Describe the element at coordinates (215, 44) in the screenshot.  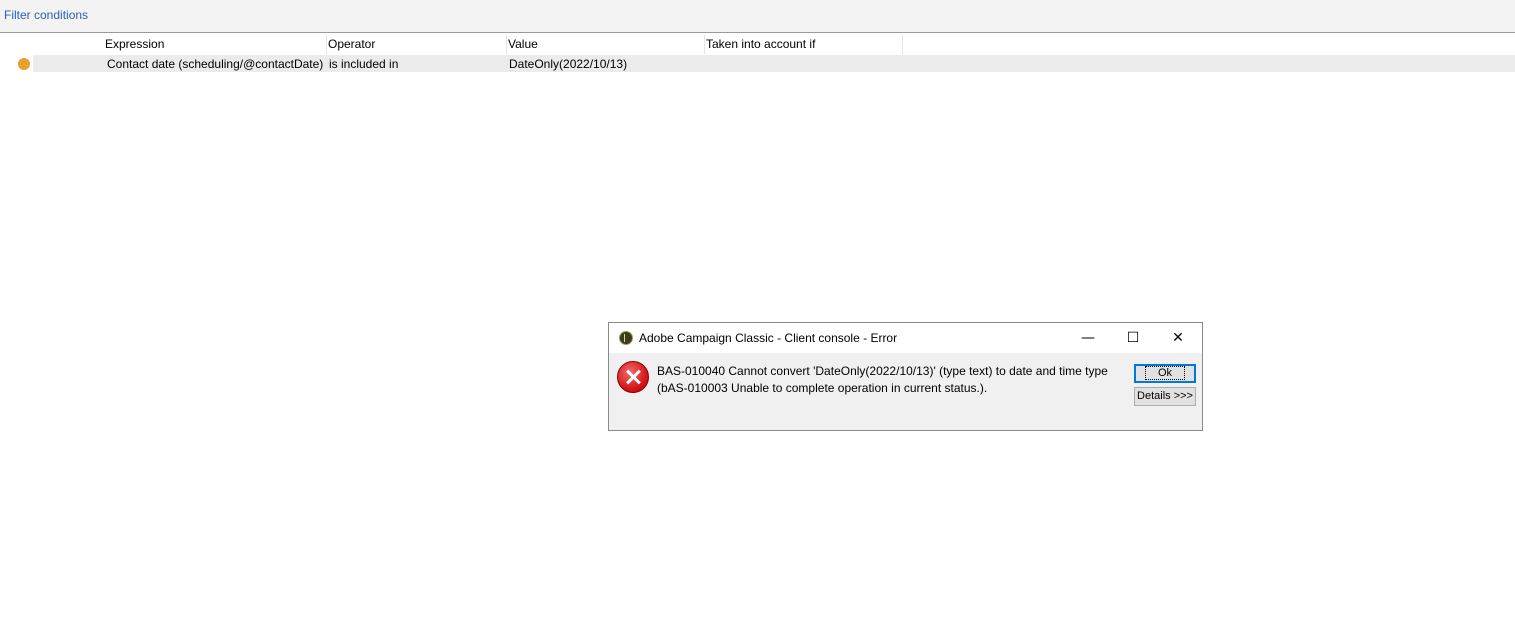
I see `column-header-expression: Expression` at that location.